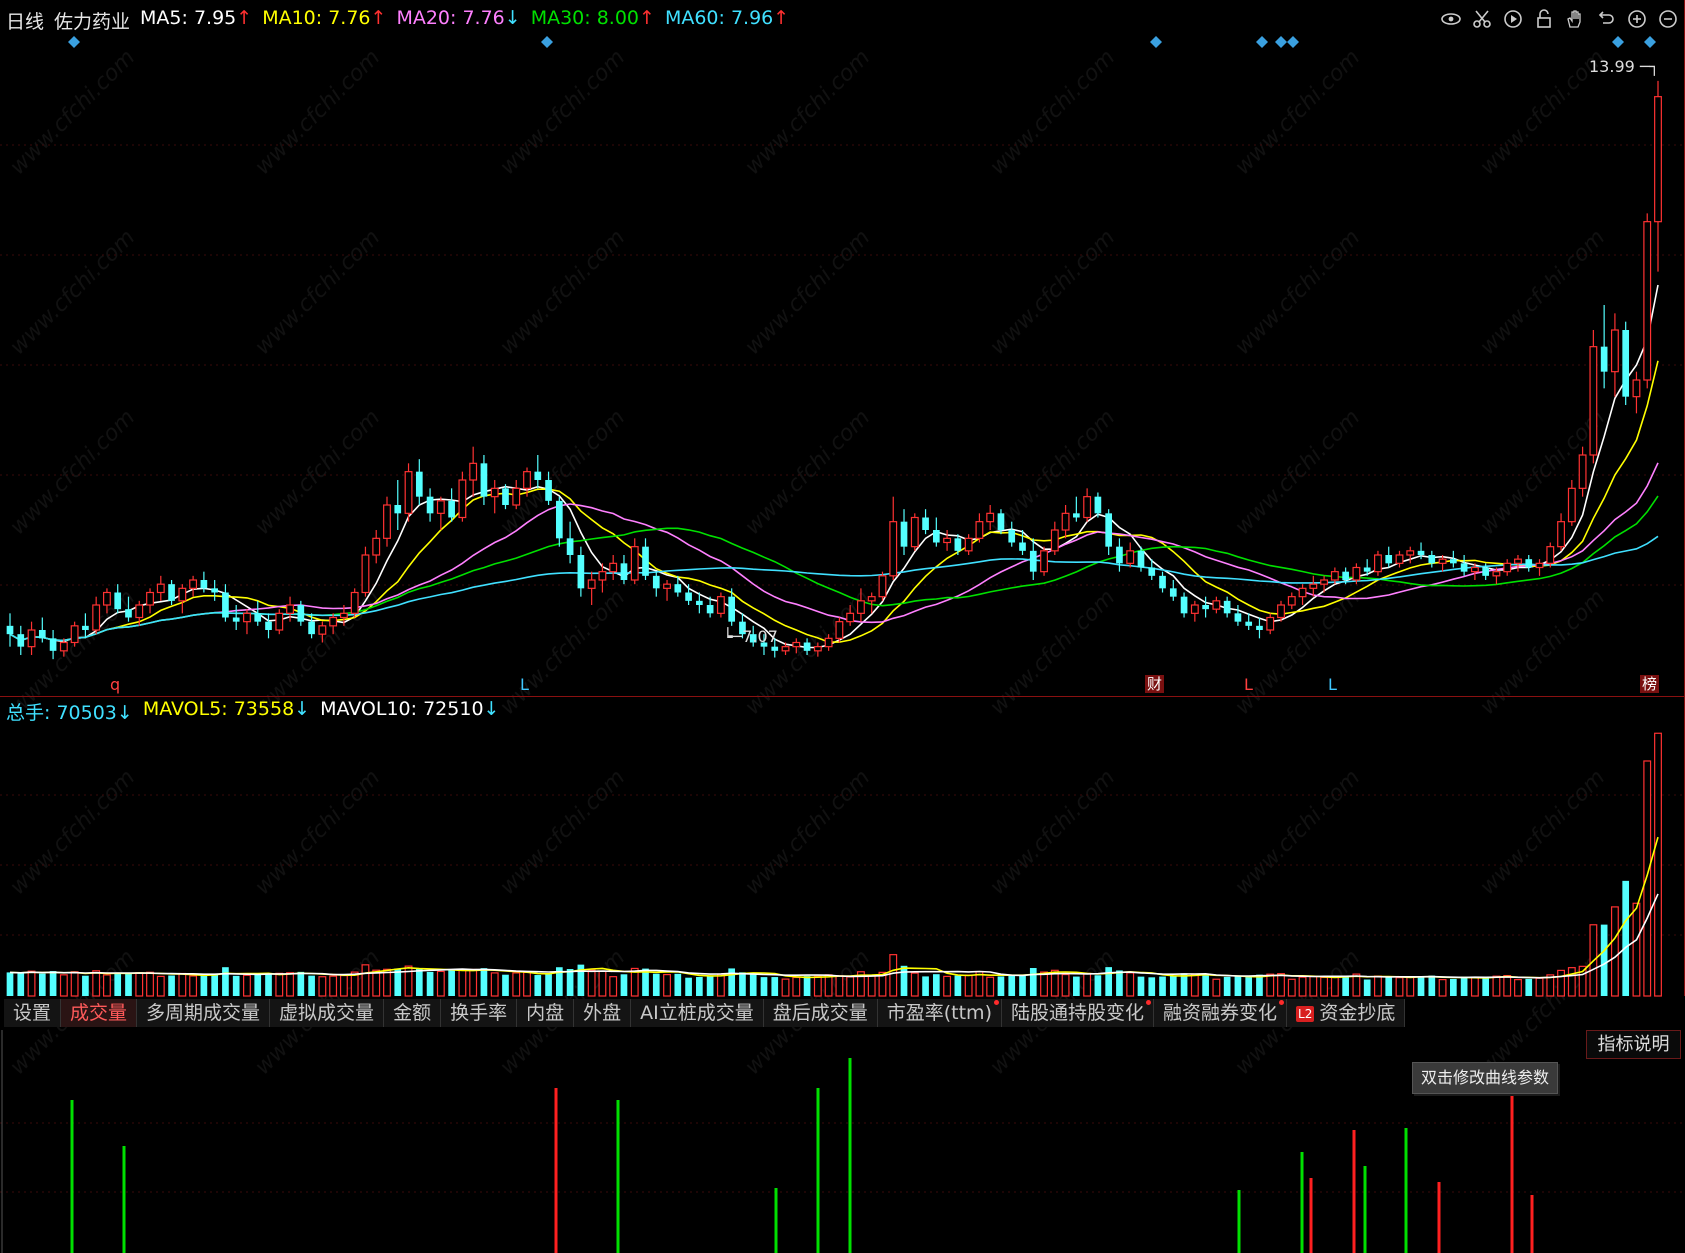  I want to click on tab-outer-volume-label: 外盘, so click(602, 1013).